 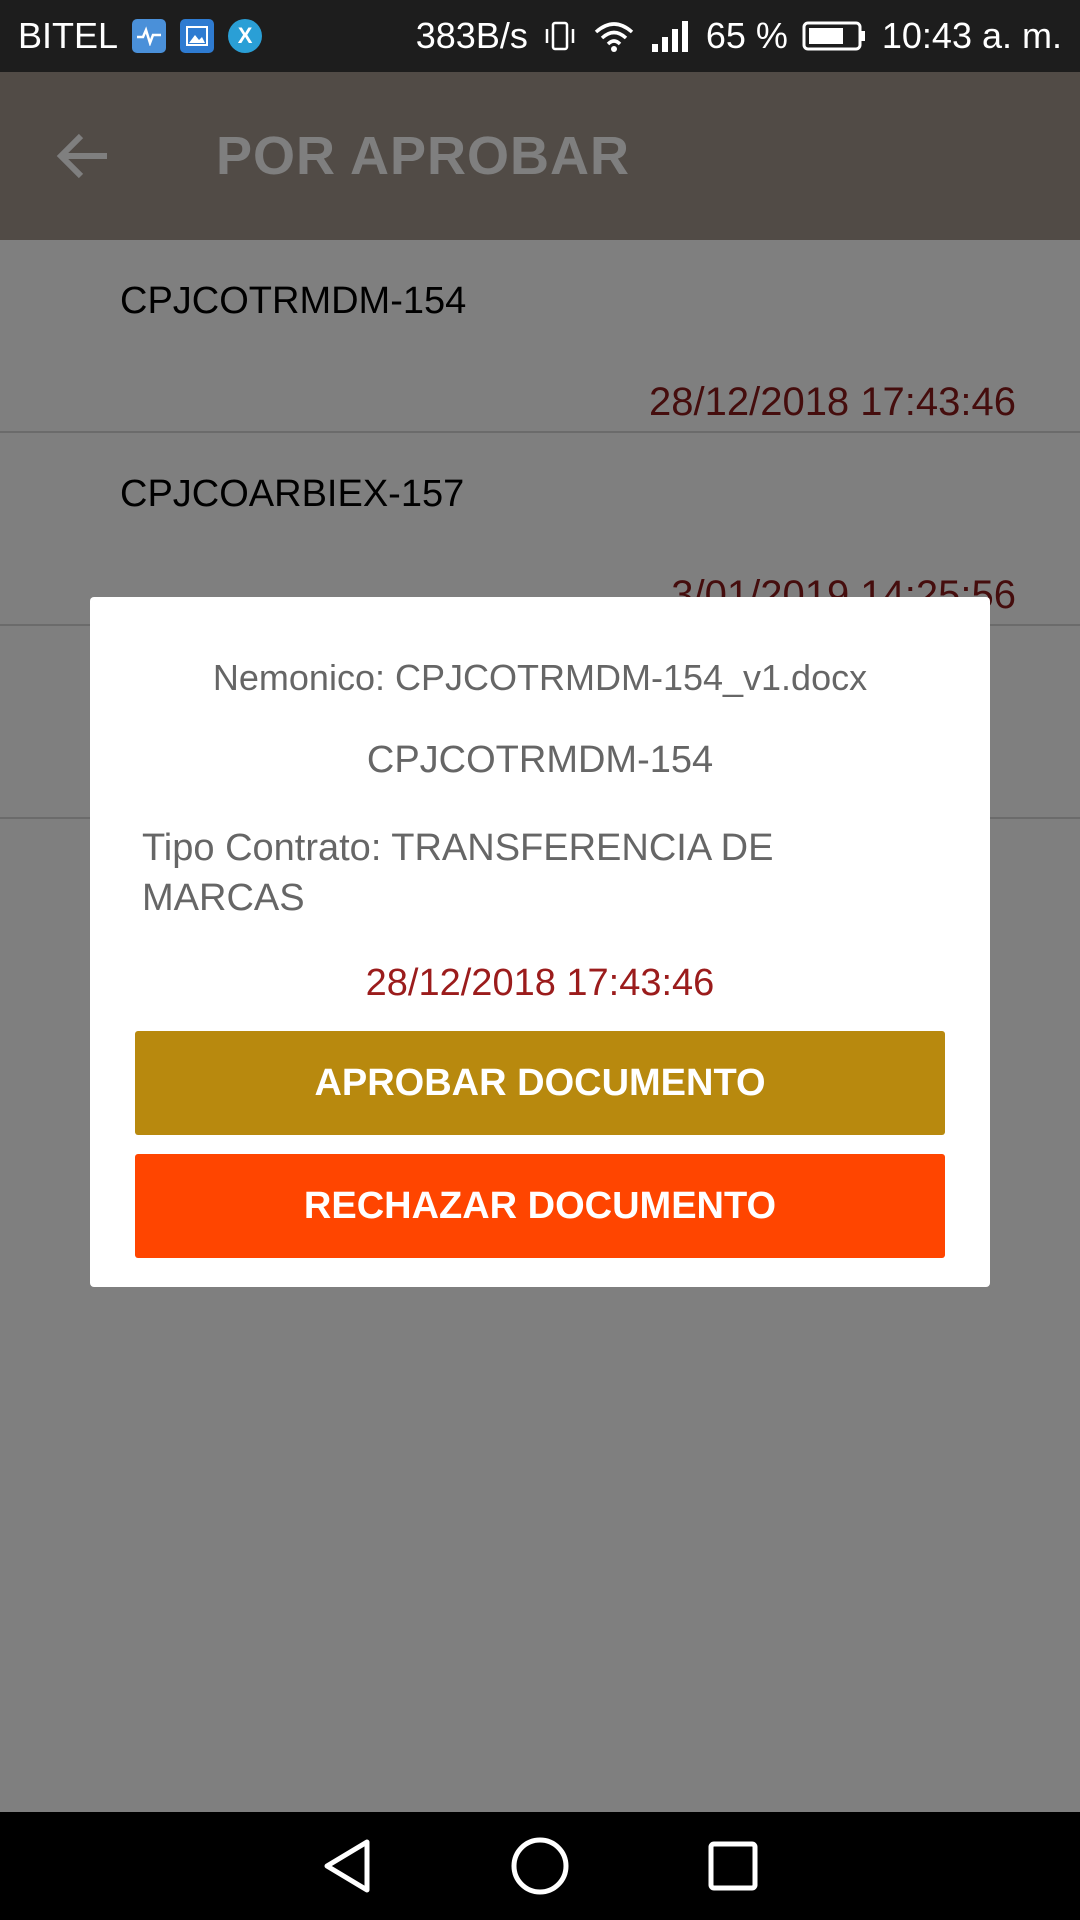 What do you see at coordinates (540, 1206) in the screenshot?
I see `reject-document-button: RECHAZAR DOCUMENTO` at bounding box center [540, 1206].